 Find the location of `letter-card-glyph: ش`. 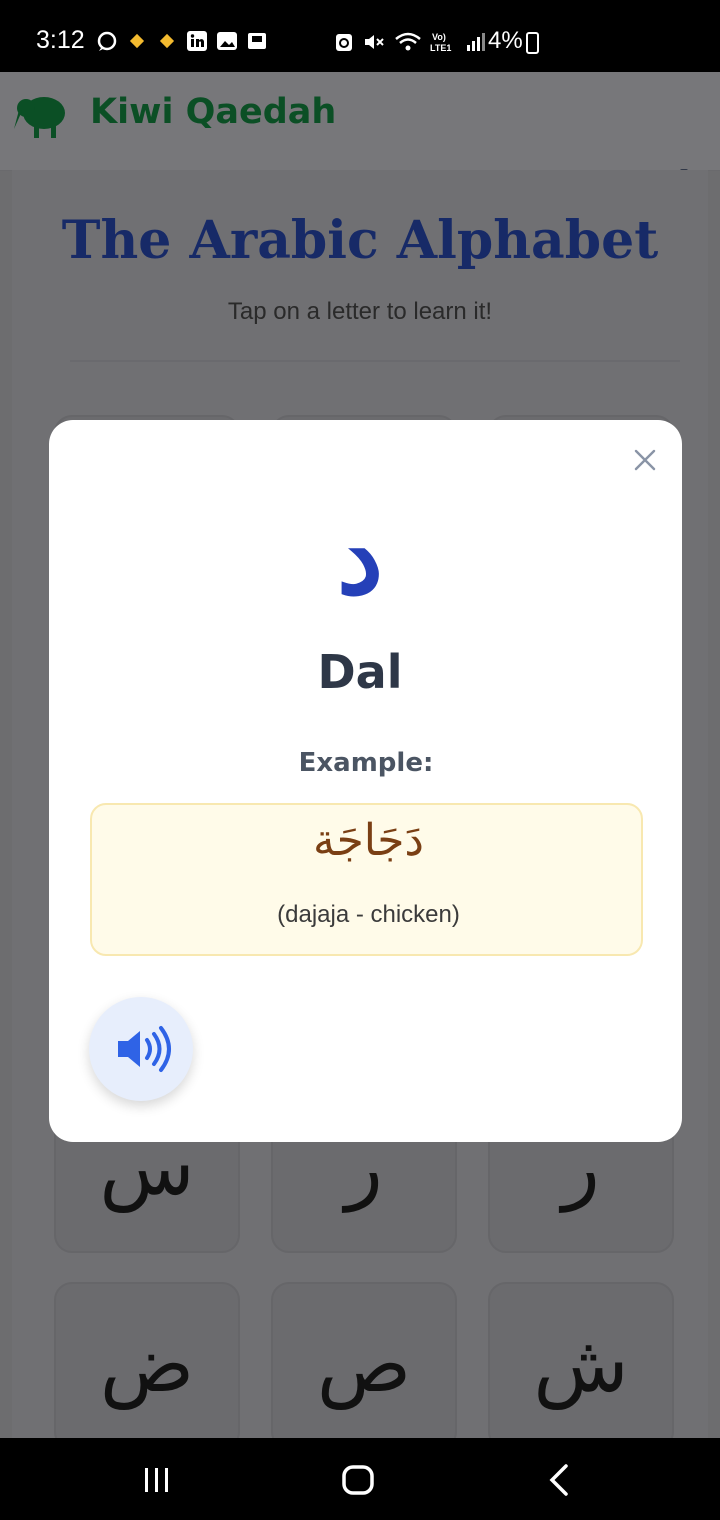

letter-card-glyph: ش is located at coordinates (581, 1365).